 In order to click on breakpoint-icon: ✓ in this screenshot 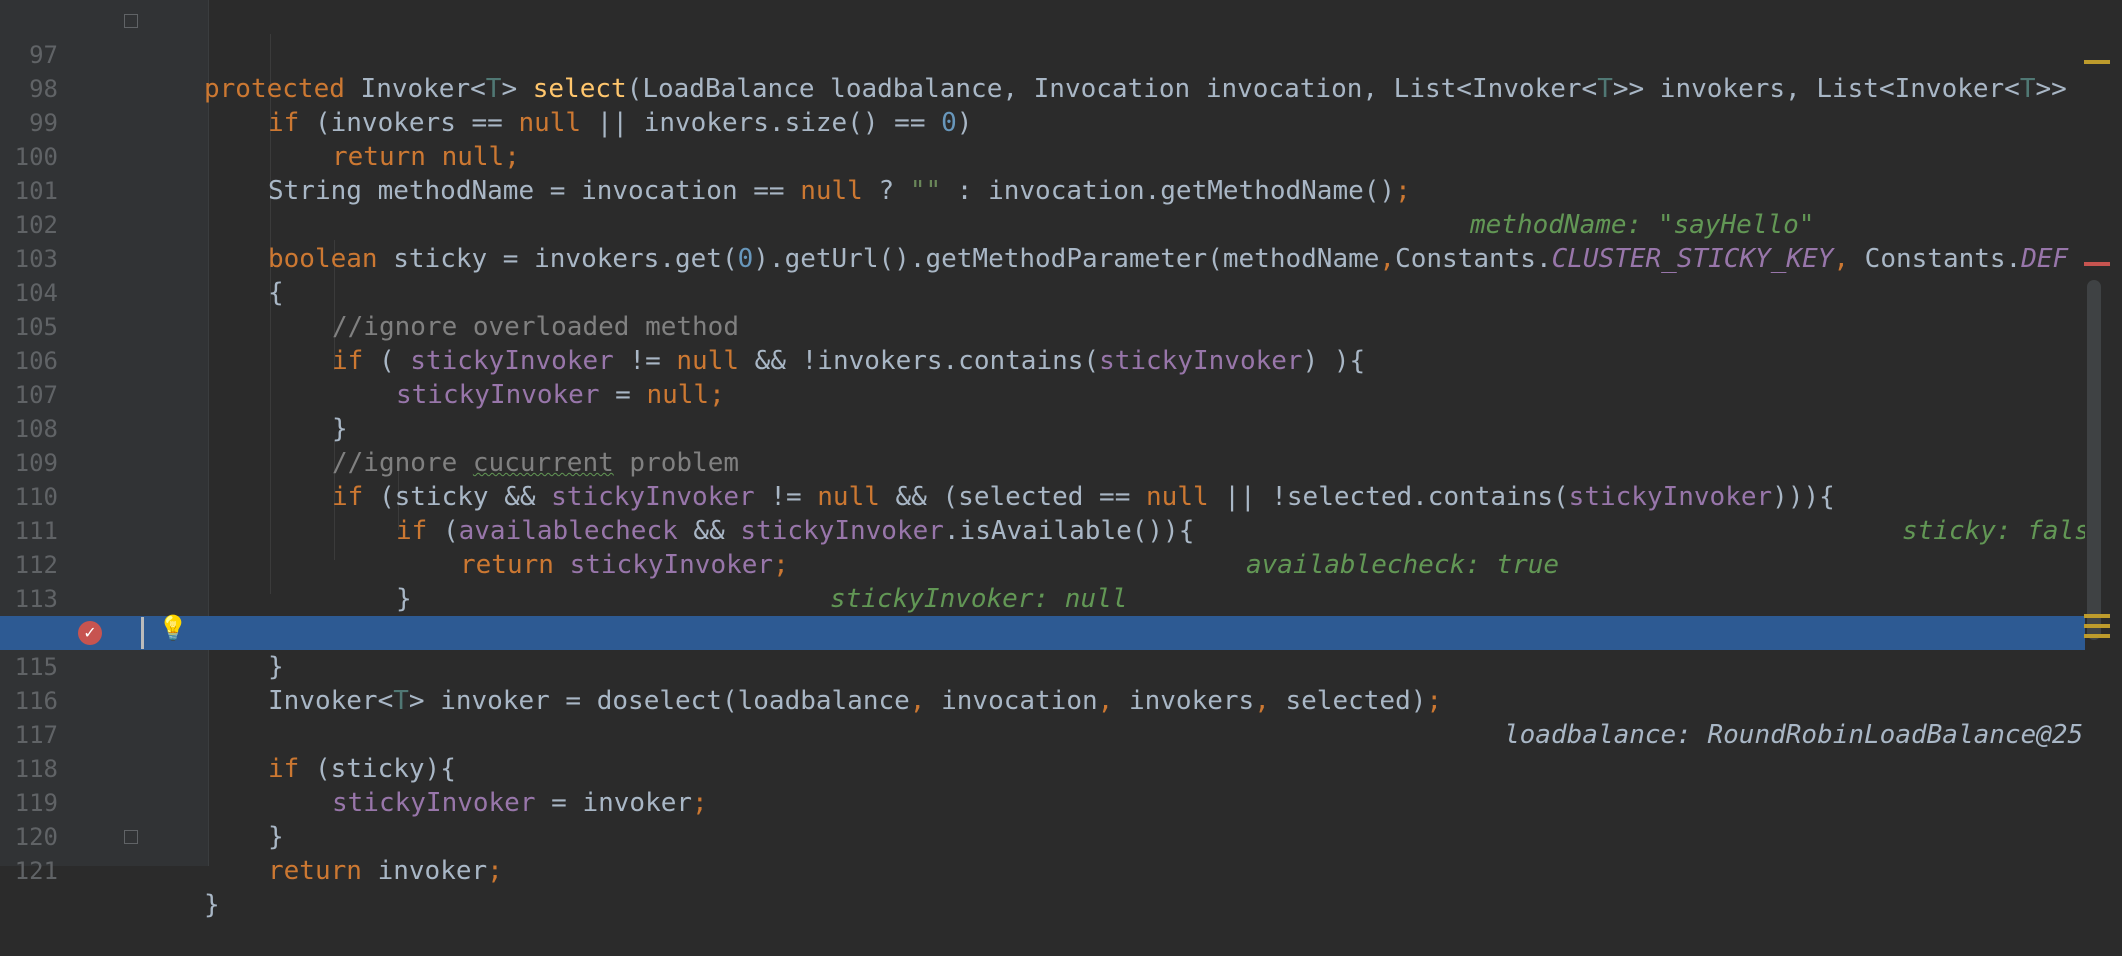, I will do `click(90, 633)`.